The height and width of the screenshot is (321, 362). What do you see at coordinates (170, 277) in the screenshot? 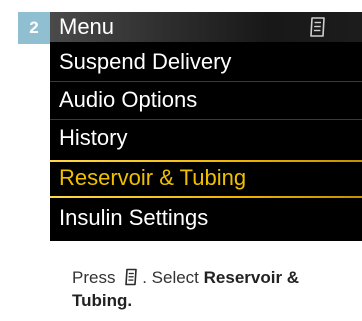
I see `instruction-middle: . Select` at bounding box center [170, 277].